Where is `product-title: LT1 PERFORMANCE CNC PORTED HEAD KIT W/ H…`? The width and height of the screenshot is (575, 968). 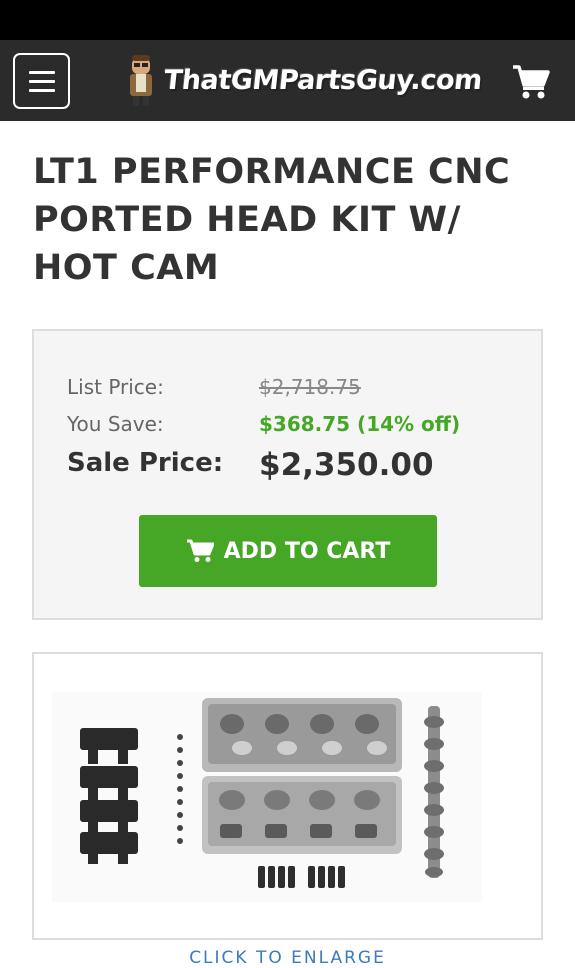 product-title: LT1 PERFORMANCE CNC PORTED HEAD KIT W/ H… is located at coordinates (272, 220).